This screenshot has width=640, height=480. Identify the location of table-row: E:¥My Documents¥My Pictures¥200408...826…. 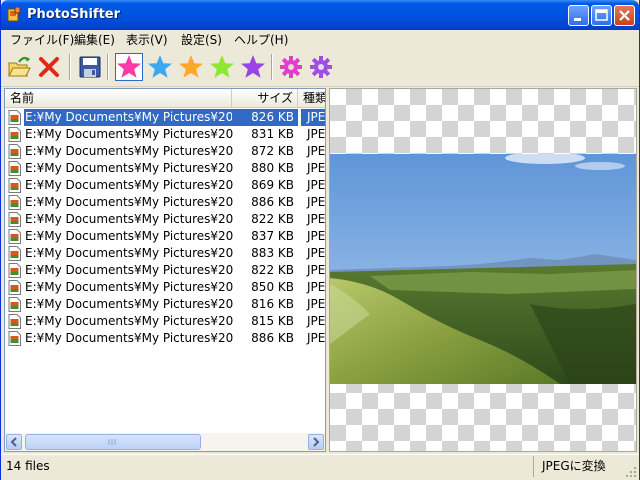
(165, 117).